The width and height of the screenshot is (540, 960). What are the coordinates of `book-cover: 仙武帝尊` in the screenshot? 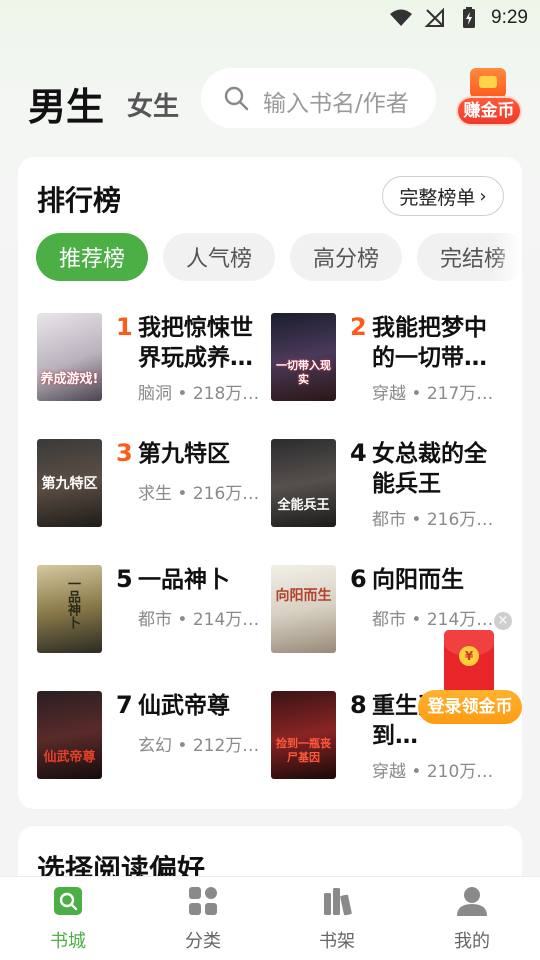 It's located at (69, 735).